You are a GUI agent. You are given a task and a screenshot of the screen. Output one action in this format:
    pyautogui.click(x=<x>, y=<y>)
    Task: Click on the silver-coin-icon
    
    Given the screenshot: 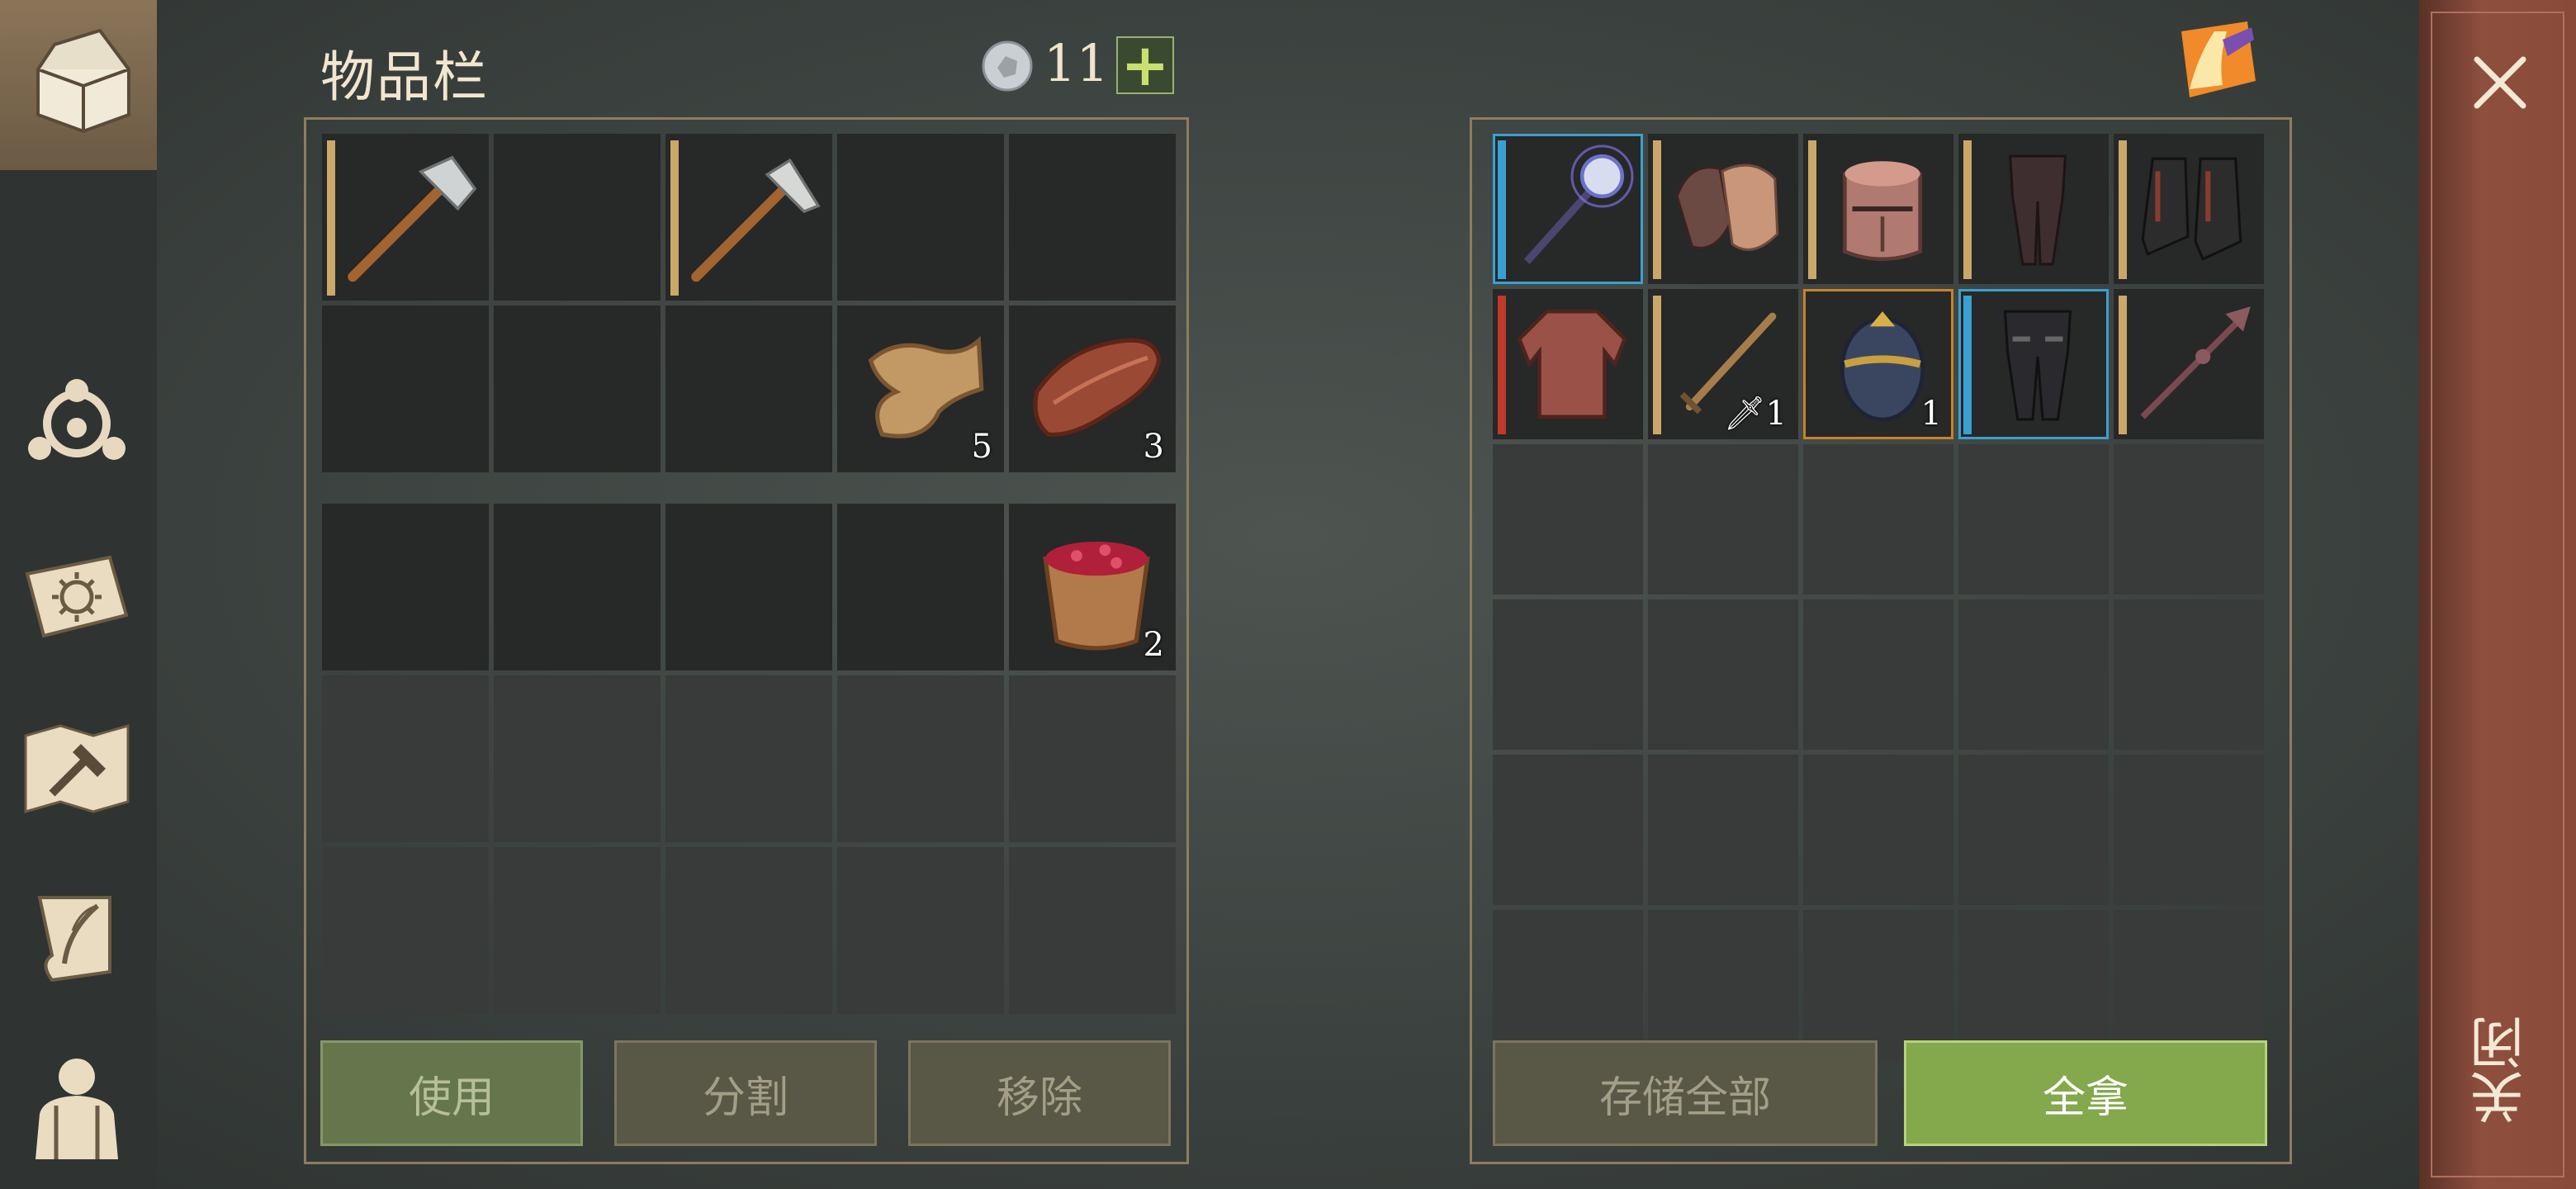 What is the action you would take?
    pyautogui.click(x=1007, y=66)
    